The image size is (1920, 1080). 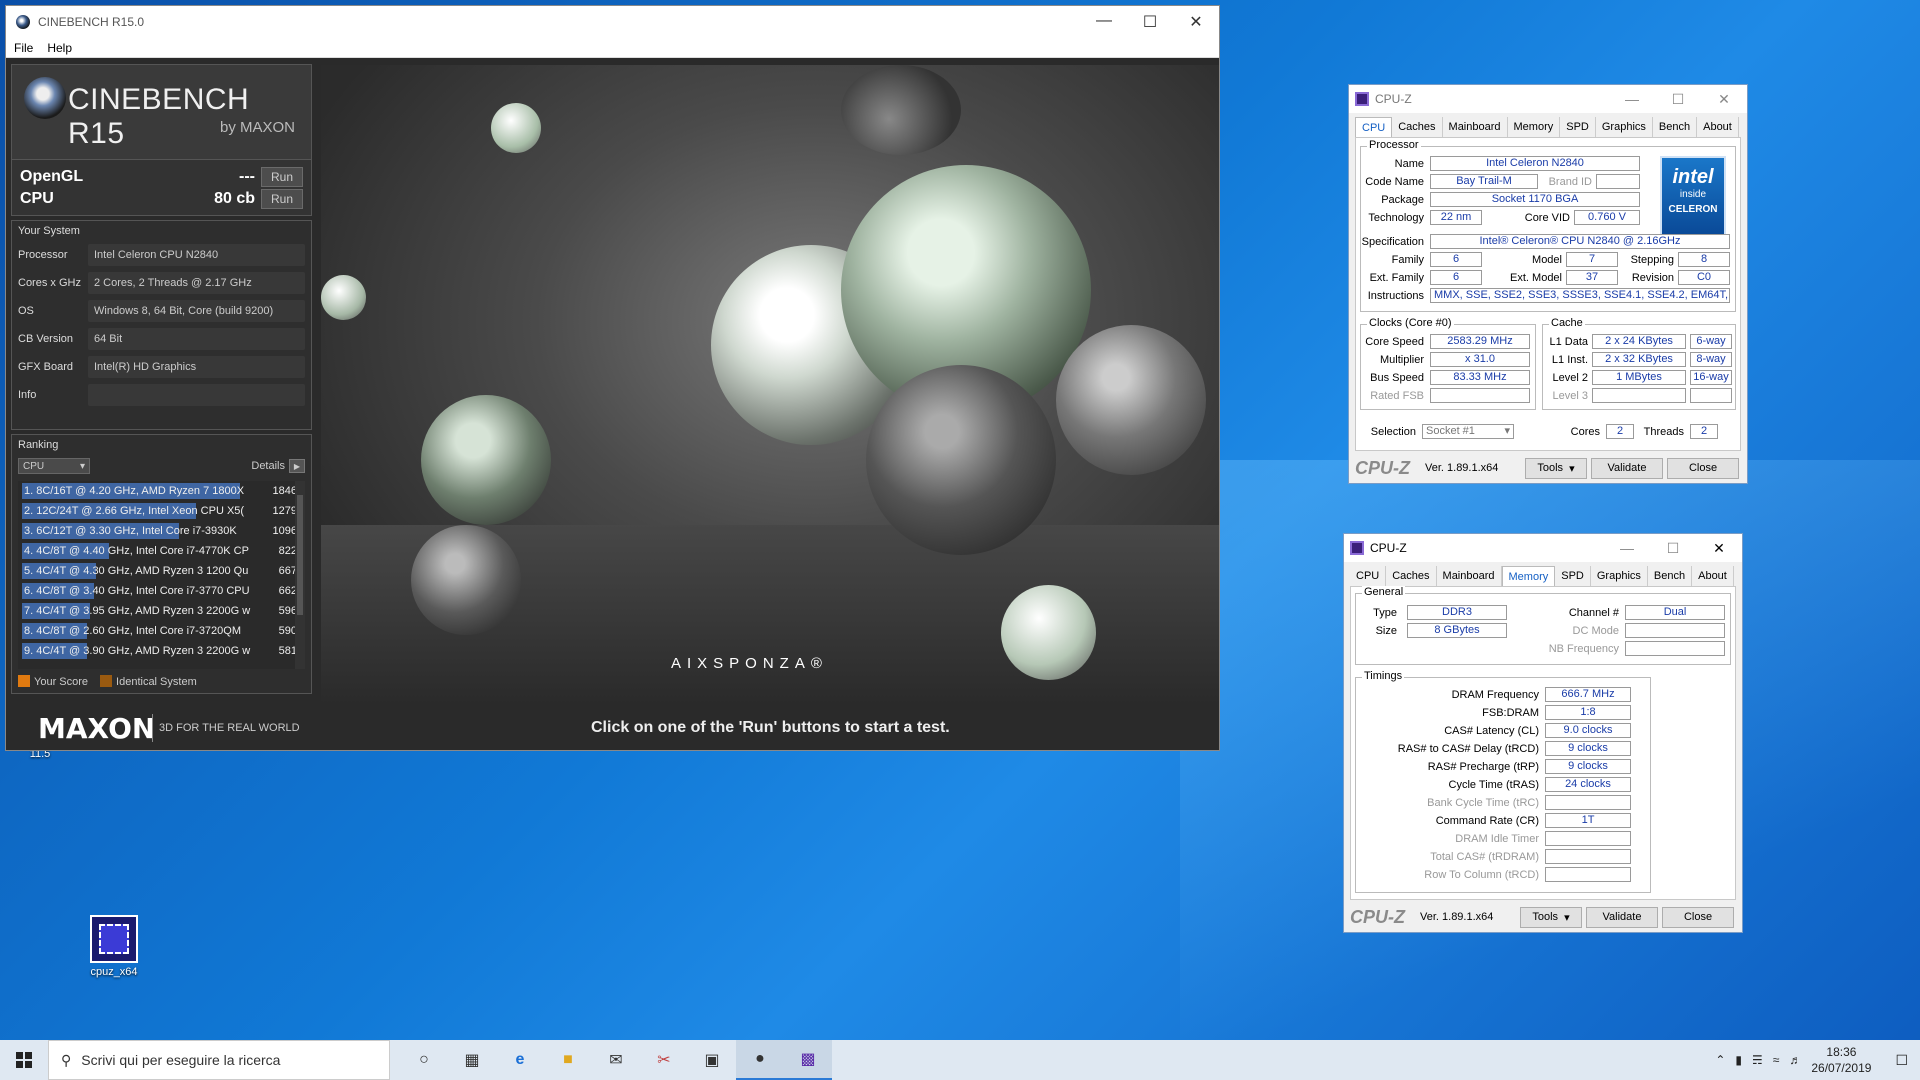 I want to click on timing-value: 1:8, so click(x=1588, y=712).